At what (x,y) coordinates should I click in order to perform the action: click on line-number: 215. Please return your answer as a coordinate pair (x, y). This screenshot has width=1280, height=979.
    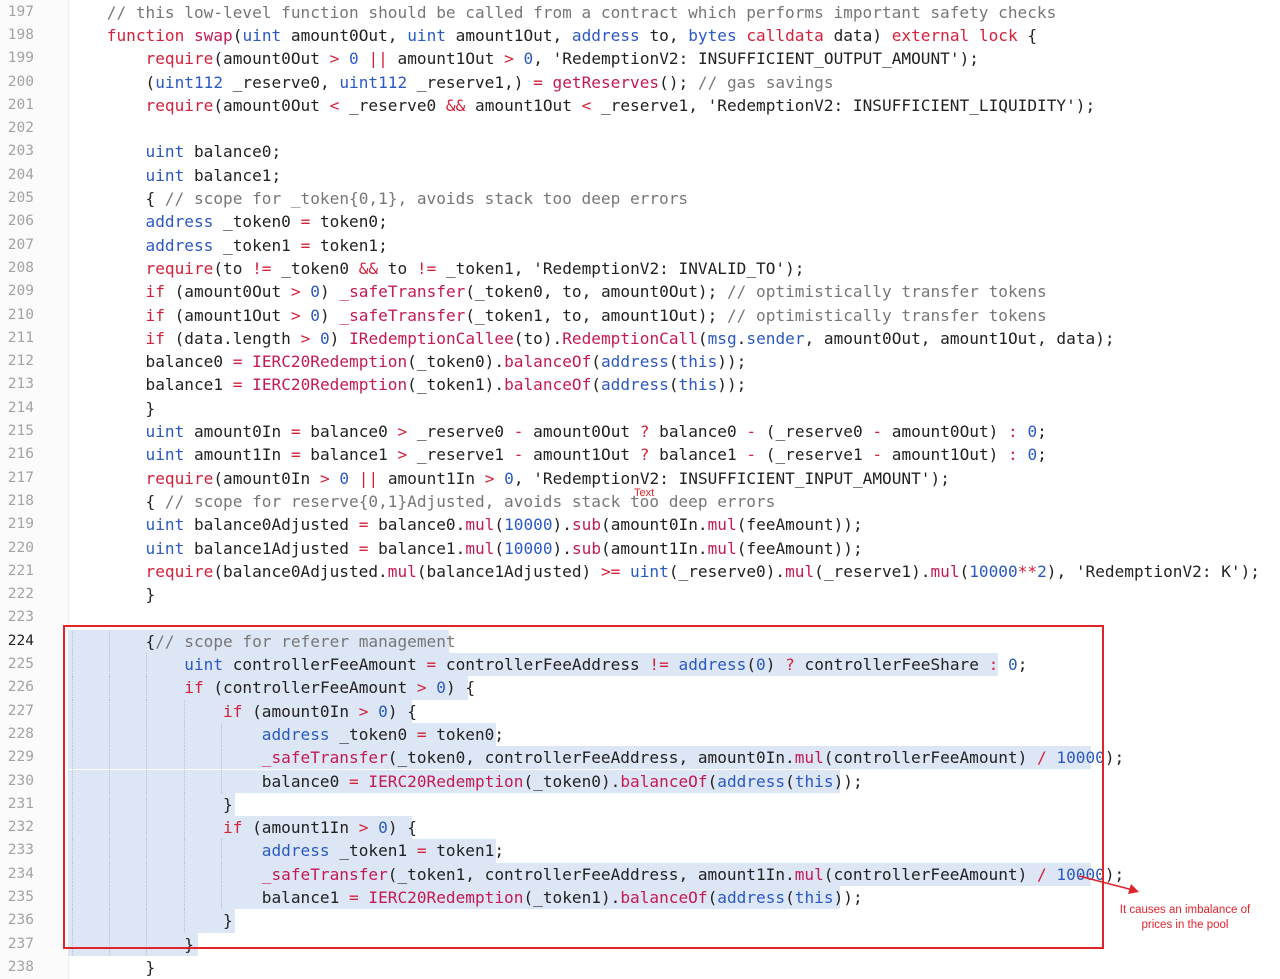
    Looking at the image, I should click on (20, 431).